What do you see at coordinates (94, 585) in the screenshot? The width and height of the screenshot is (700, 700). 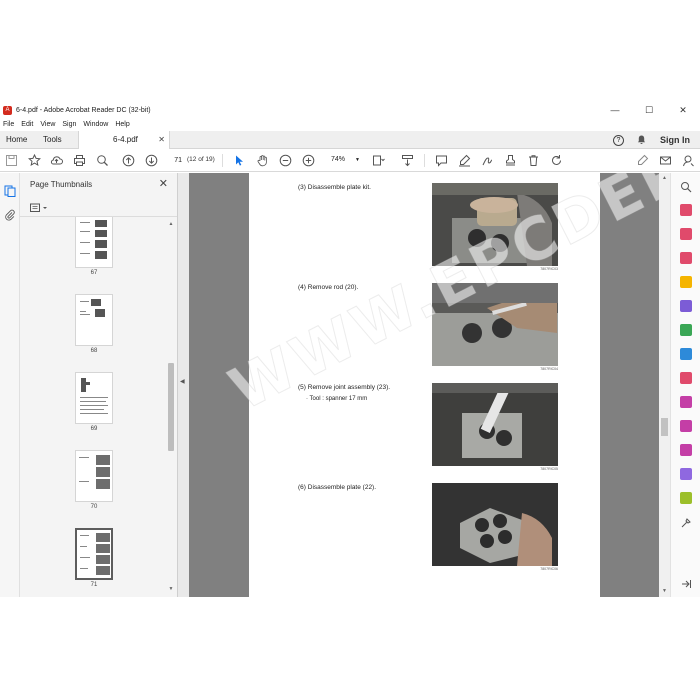 I see `thumbnail-label: 71` at bounding box center [94, 585].